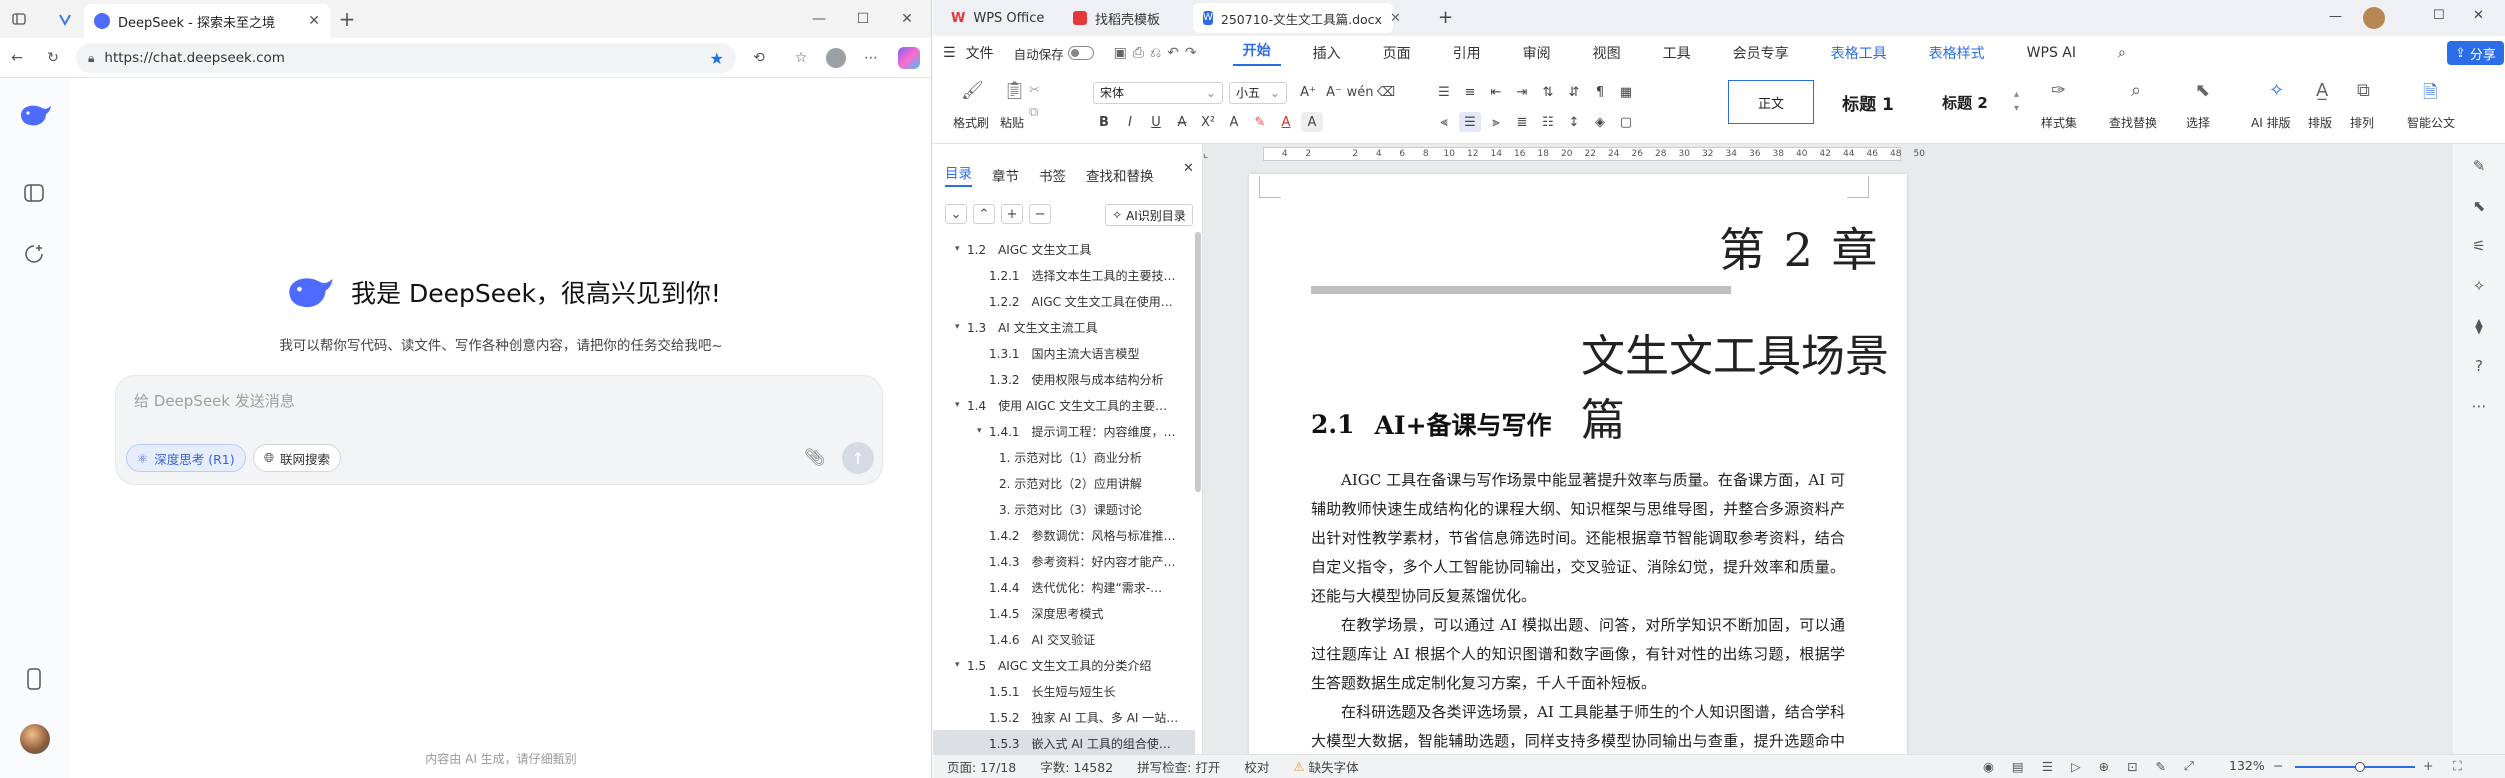 Image resolution: width=2505 pixels, height=778 pixels. I want to click on expand-icon: ⌃, so click(984, 214).